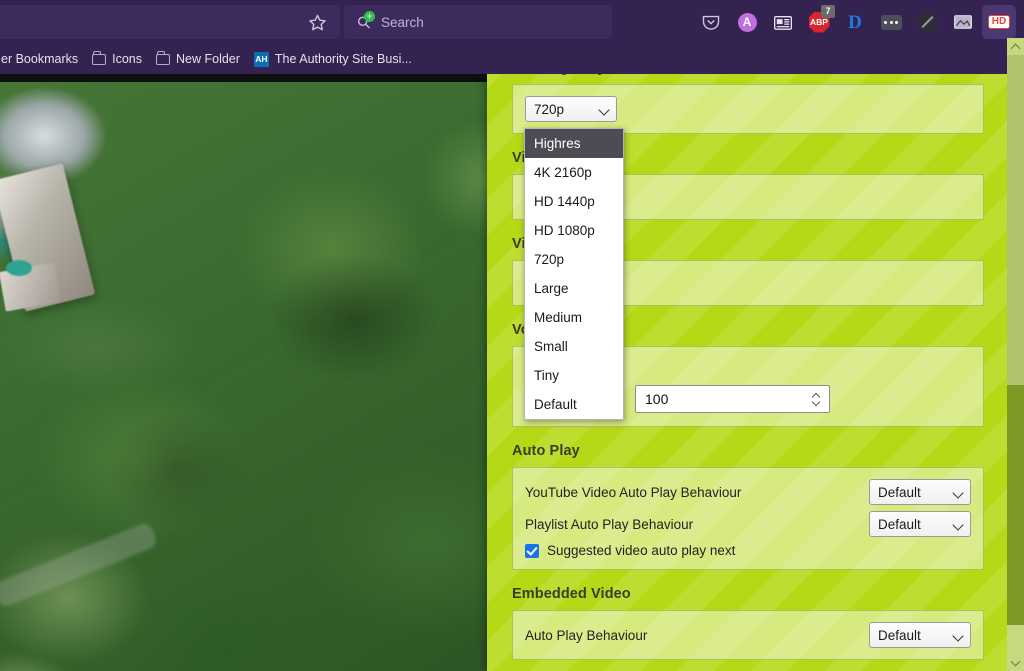 The height and width of the screenshot is (671, 1024). I want to click on youtube-autoplay-label: YouTube Video Auto Play Behaviour, so click(633, 492).